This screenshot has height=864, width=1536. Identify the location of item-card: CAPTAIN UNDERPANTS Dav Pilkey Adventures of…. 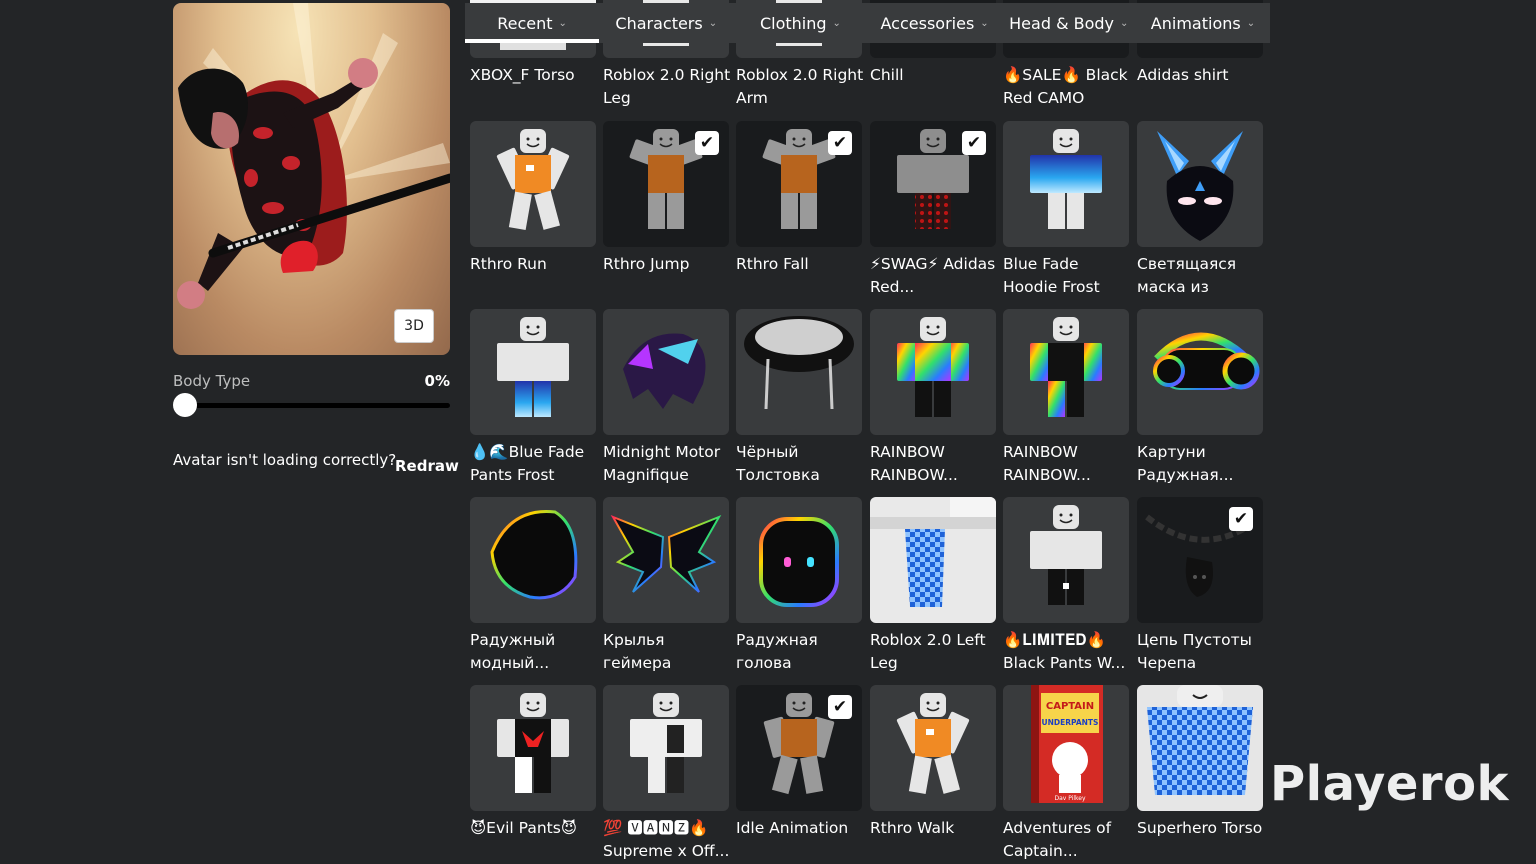
(1066, 774).